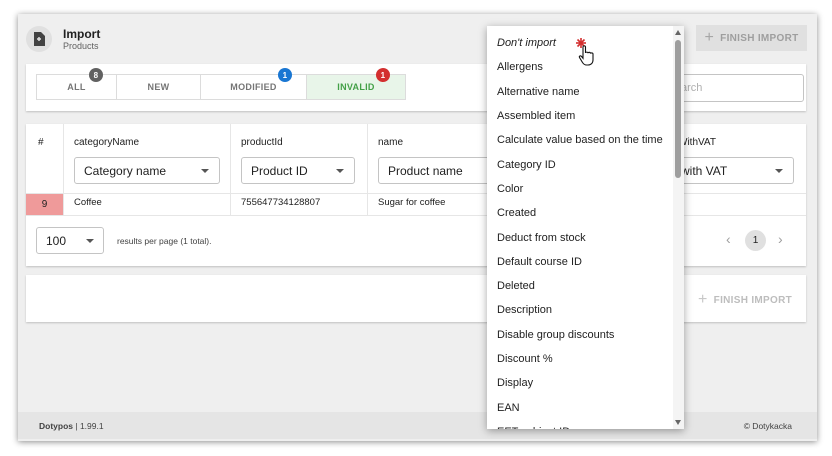  Describe the element at coordinates (285, 75) in the screenshot. I see `tab-modified-badge: 1` at that location.